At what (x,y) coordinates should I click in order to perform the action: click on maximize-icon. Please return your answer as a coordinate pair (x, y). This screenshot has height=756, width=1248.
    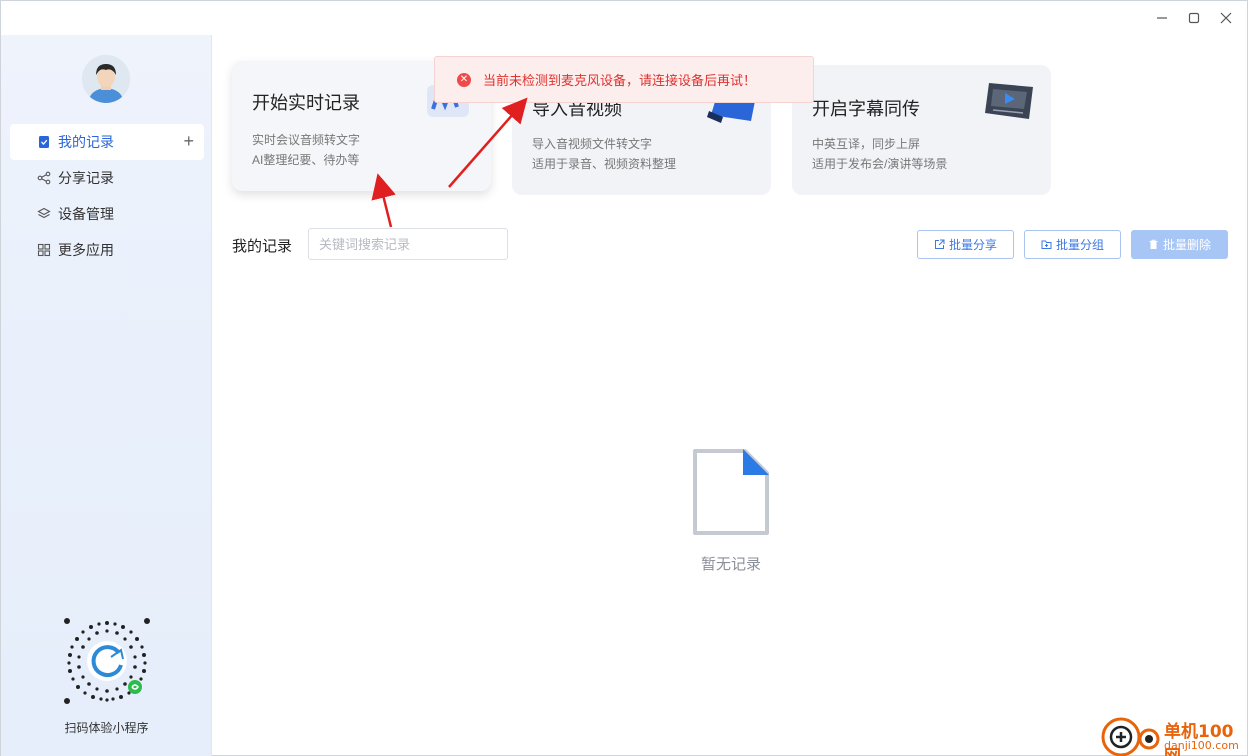
    Looking at the image, I should click on (1194, 18).